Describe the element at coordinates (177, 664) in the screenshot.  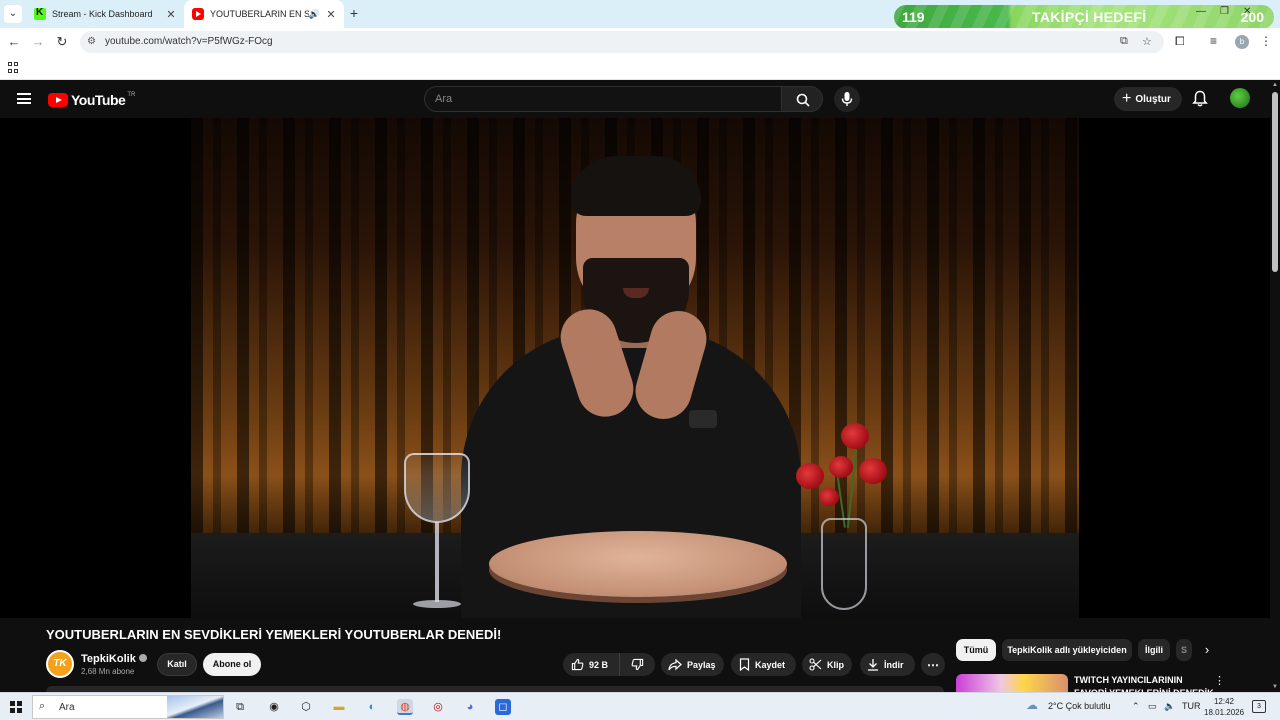
I see `join-button: Katıl` at that location.